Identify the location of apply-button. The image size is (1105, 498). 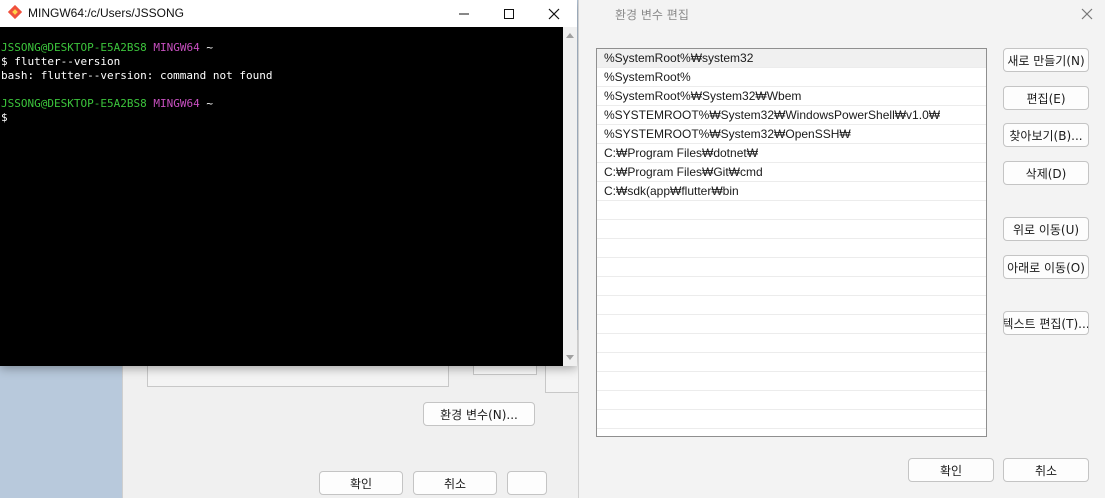
(527, 483).